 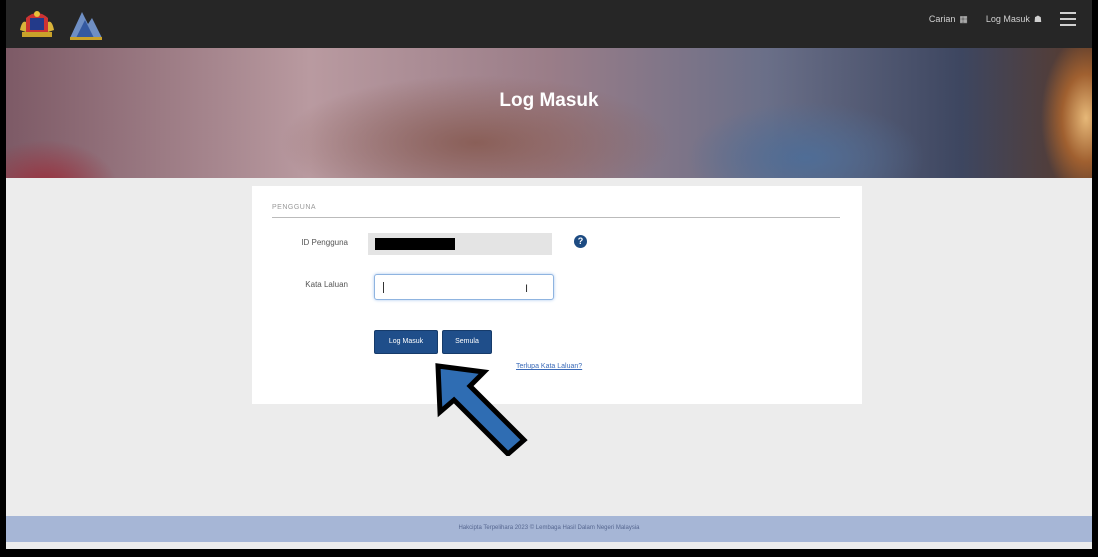 What do you see at coordinates (1068, 19) in the screenshot?
I see `hamburger-menu-icon` at bounding box center [1068, 19].